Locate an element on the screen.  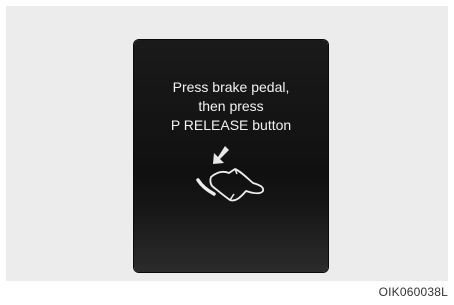
message-line-1: Press brake pedal, is located at coordinates (231, 87).